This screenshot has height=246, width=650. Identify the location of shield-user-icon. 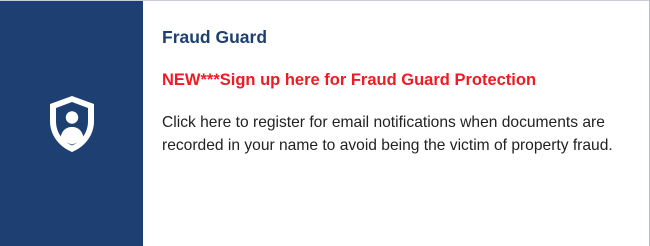
(72, 124).